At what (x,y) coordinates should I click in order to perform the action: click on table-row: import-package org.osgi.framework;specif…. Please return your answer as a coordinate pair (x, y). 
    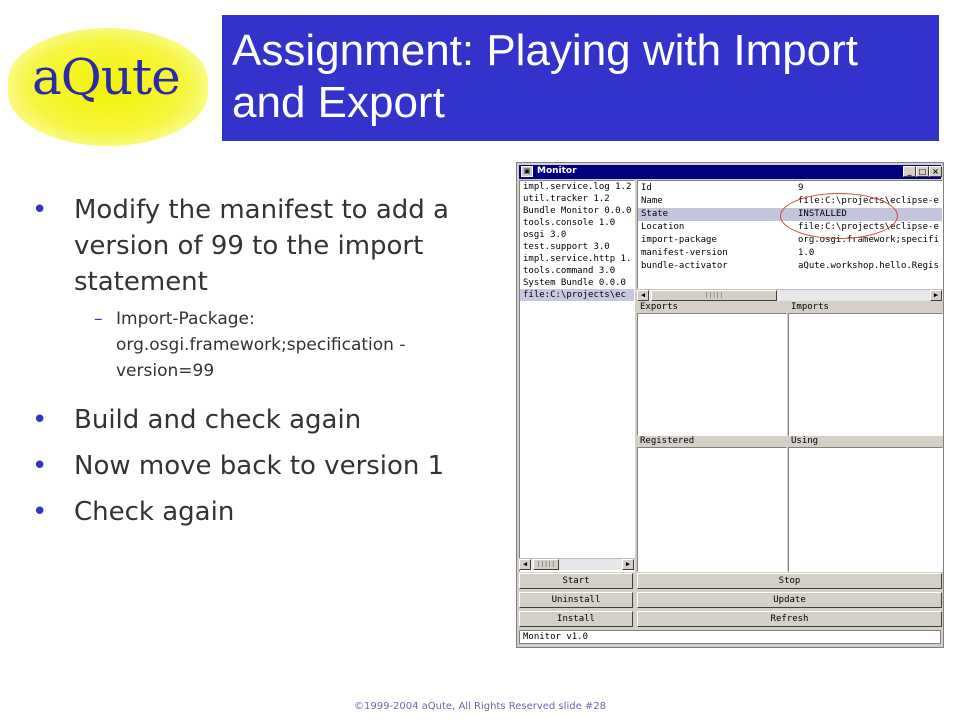
    Looking at the image, I should click on (790, 240).